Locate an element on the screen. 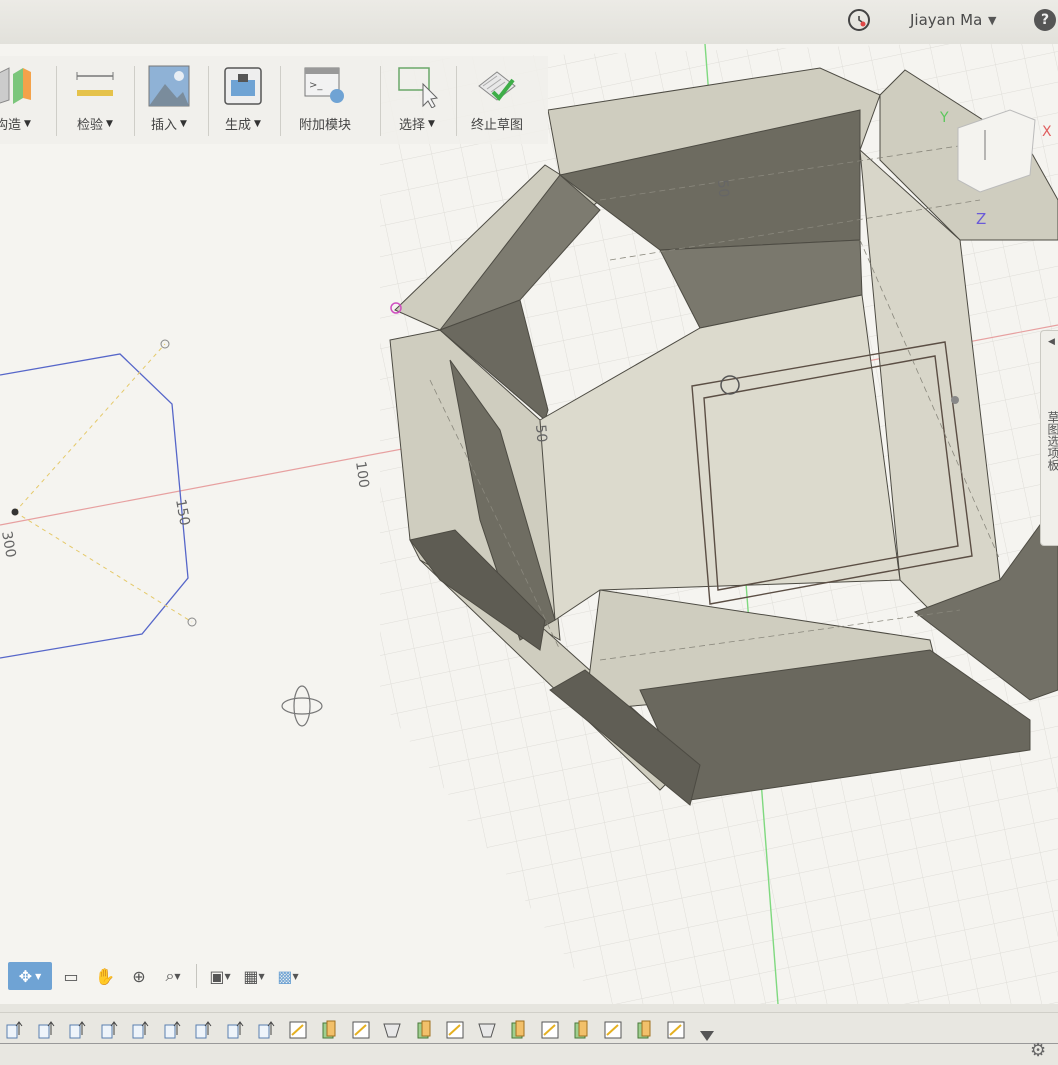 The image size is (1058, 1065). insert-button: 插入 ▼ is located at coordinates (169, 101).